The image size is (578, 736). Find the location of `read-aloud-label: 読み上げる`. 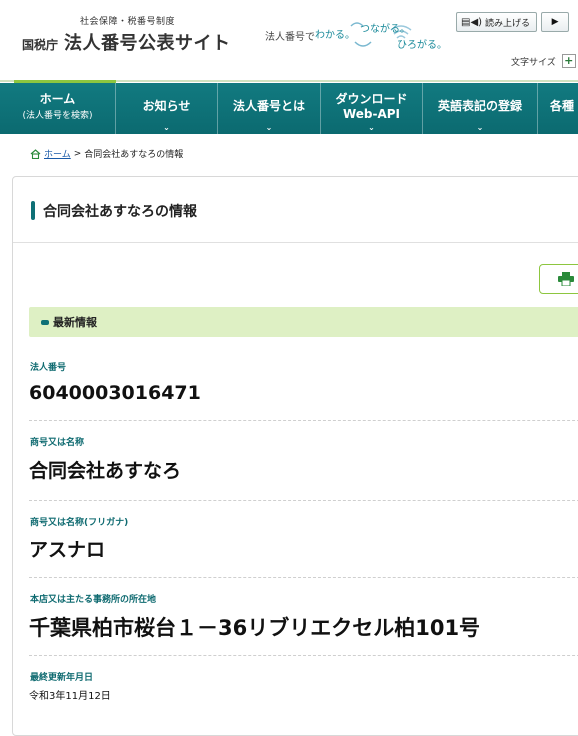

read-aloud-label: 読み上げる is located at coordinates (508, 23).